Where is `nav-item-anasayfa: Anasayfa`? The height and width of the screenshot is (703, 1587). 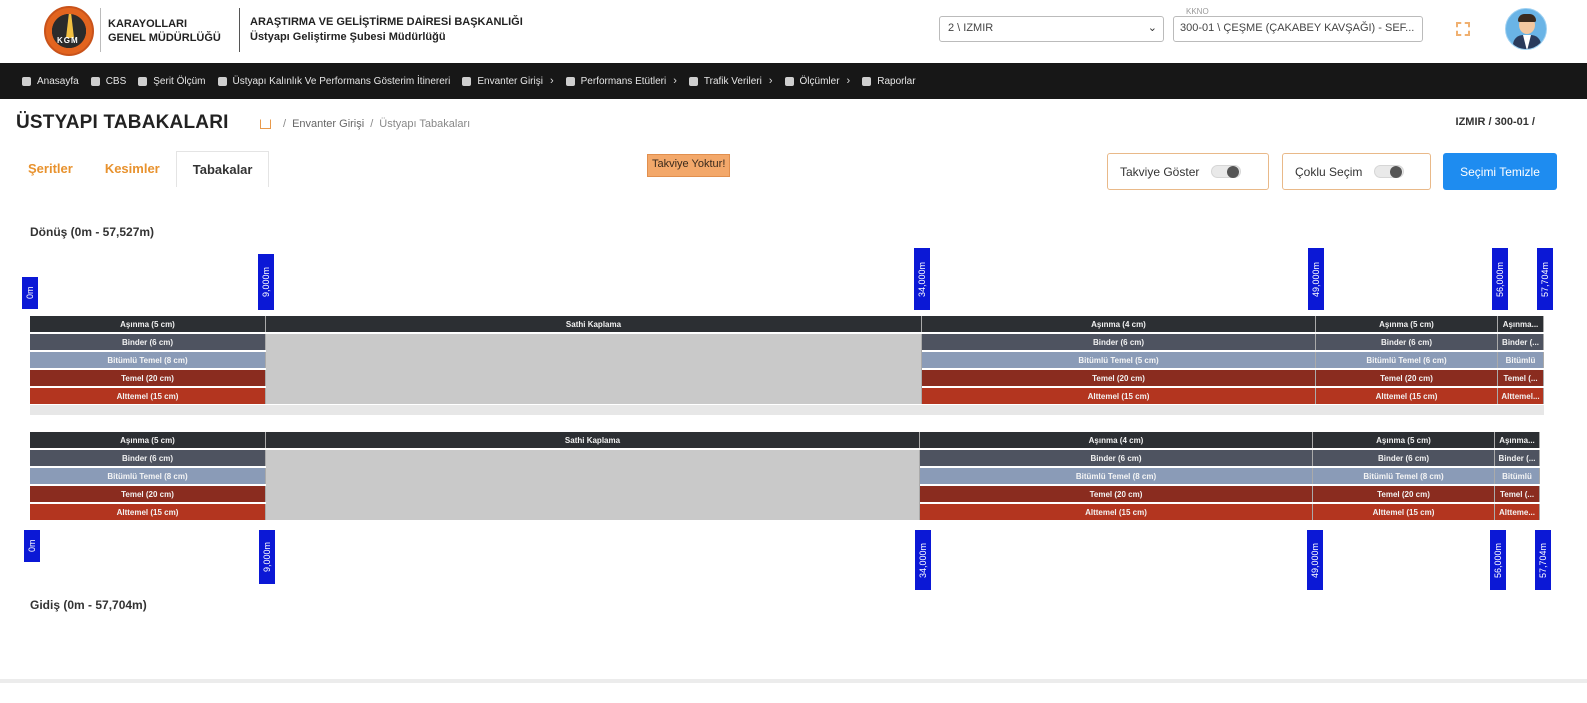 nav-item-anasayfa: Anasayfa is located at coordinates (50, 81).